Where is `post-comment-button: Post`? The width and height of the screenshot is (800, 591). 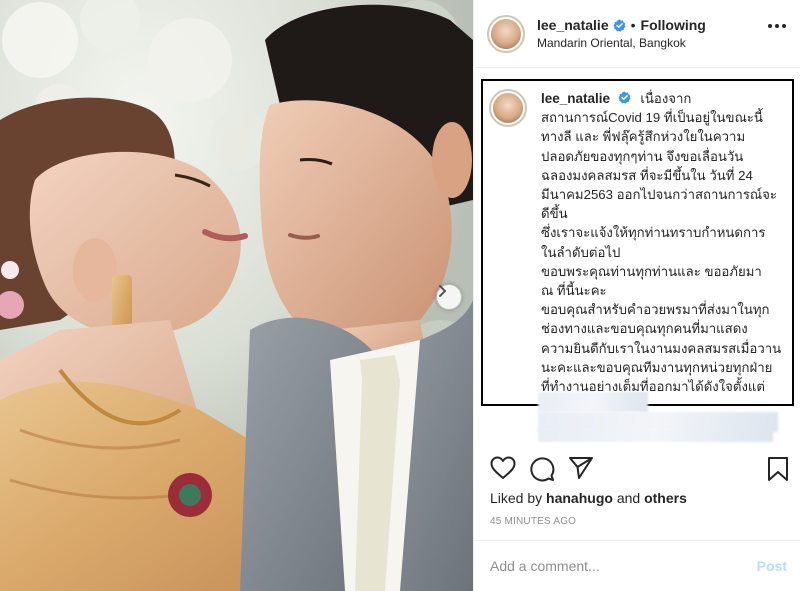
post-comment-button: Post is located at coordinates (772, 566).